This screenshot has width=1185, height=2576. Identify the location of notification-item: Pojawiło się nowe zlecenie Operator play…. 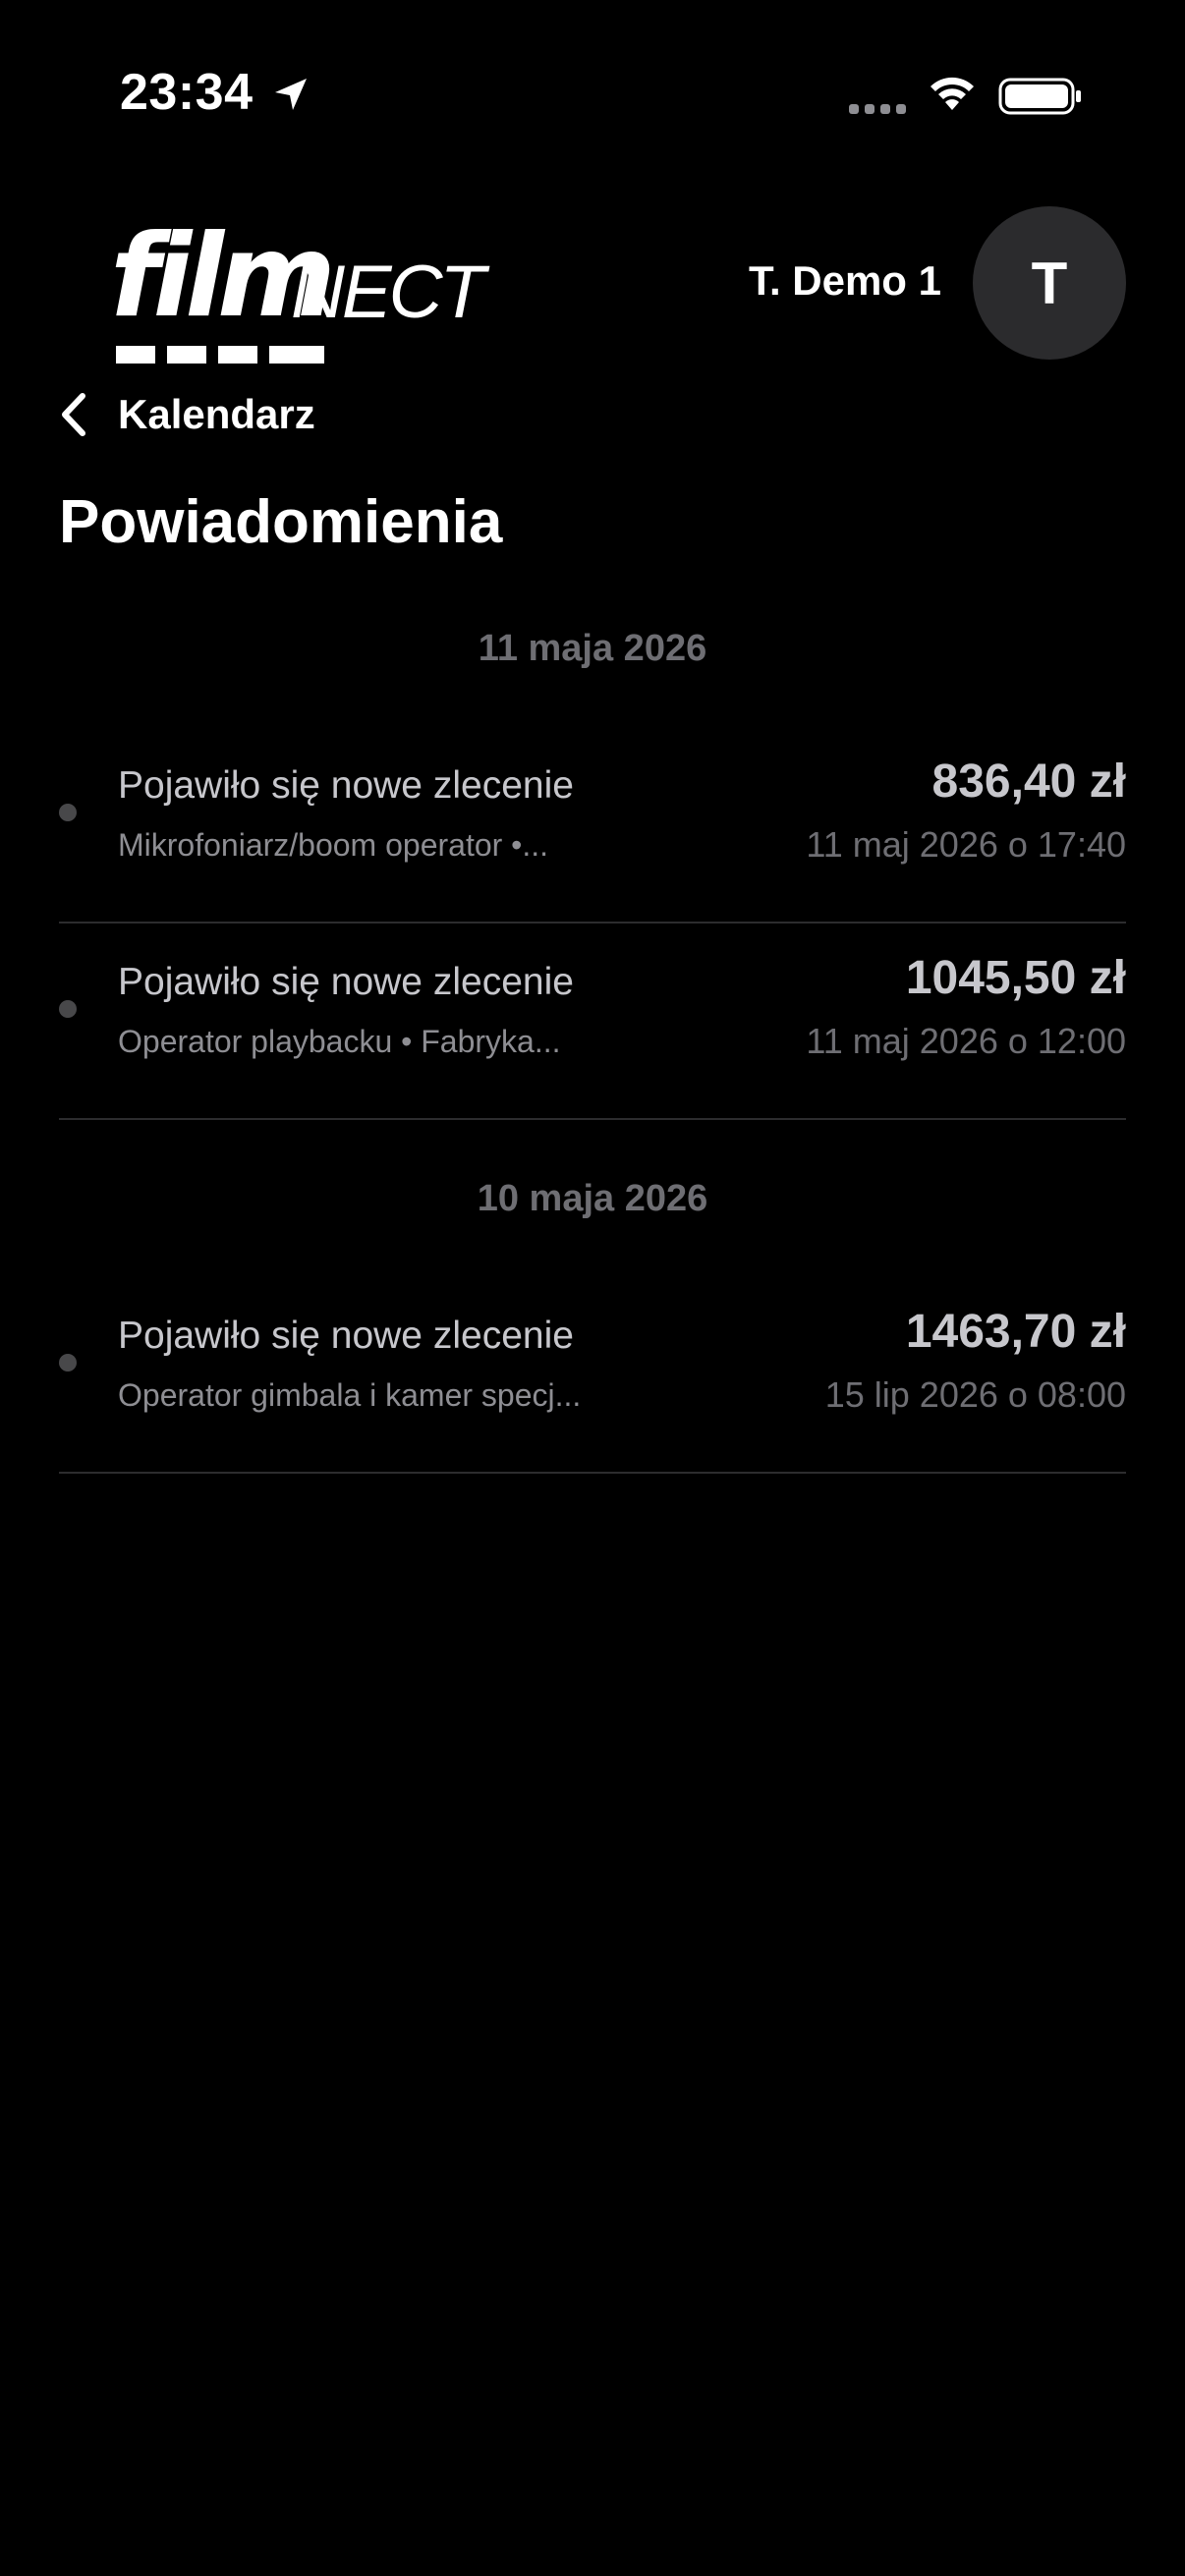
(592, 1022).